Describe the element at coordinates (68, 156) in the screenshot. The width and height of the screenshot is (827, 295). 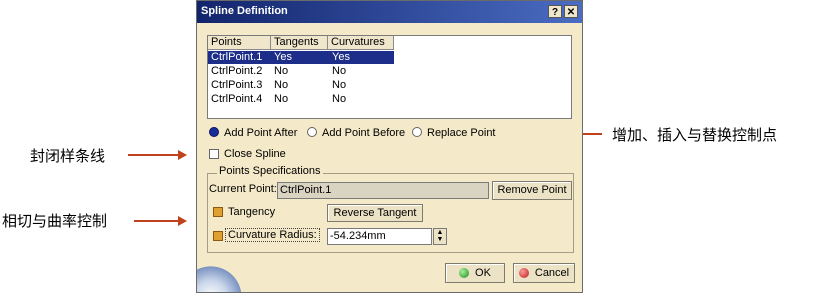
I see `annotation-close-spline: 封闭样条线` at that location.